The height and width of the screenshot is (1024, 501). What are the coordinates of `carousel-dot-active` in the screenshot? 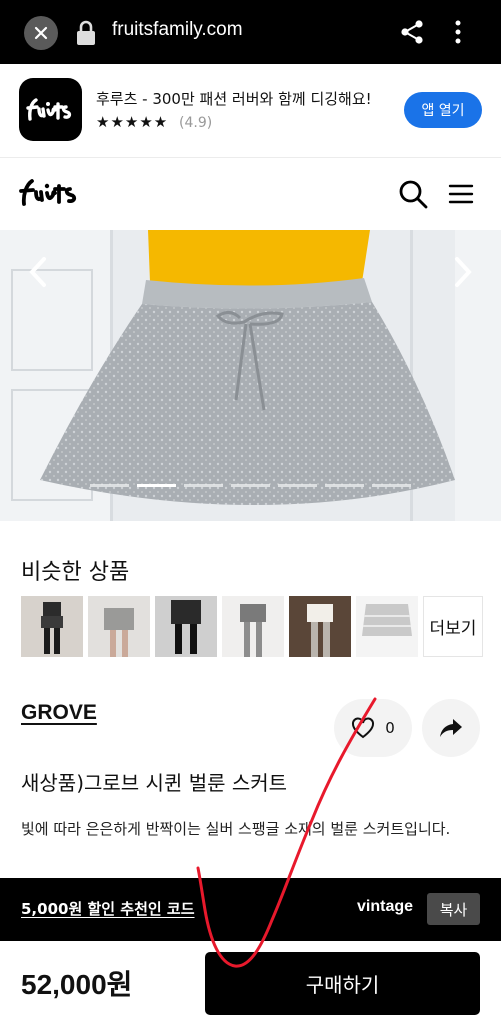 It's located at (156, 485).